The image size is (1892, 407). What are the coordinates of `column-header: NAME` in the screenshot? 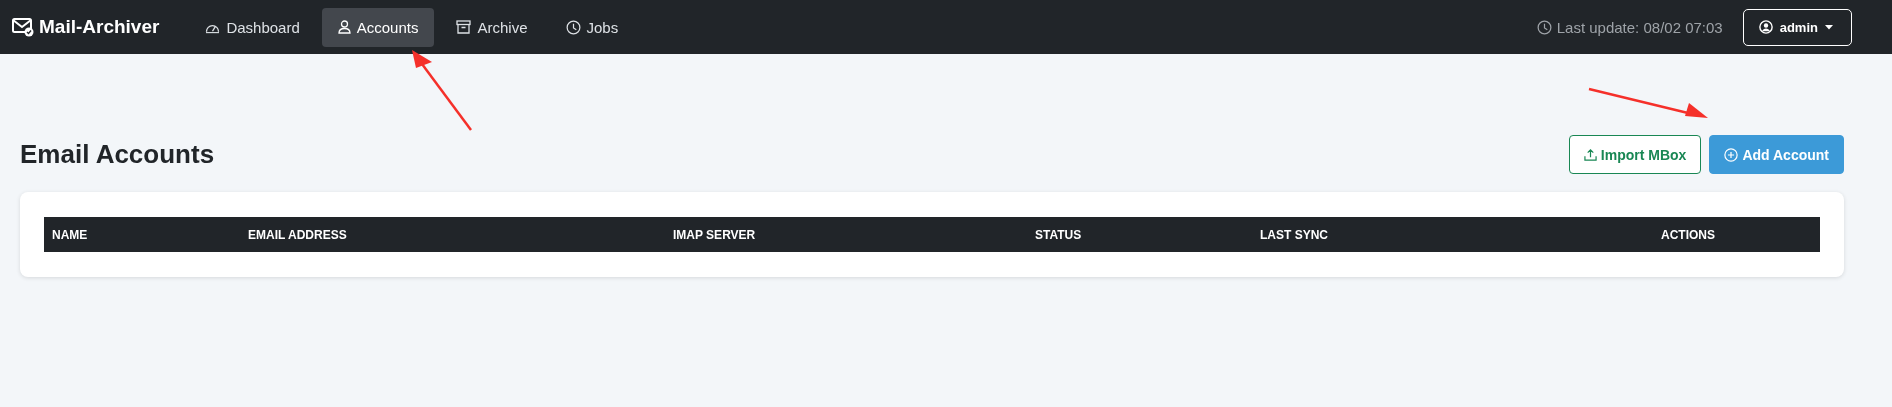 It's located at (70, 234).